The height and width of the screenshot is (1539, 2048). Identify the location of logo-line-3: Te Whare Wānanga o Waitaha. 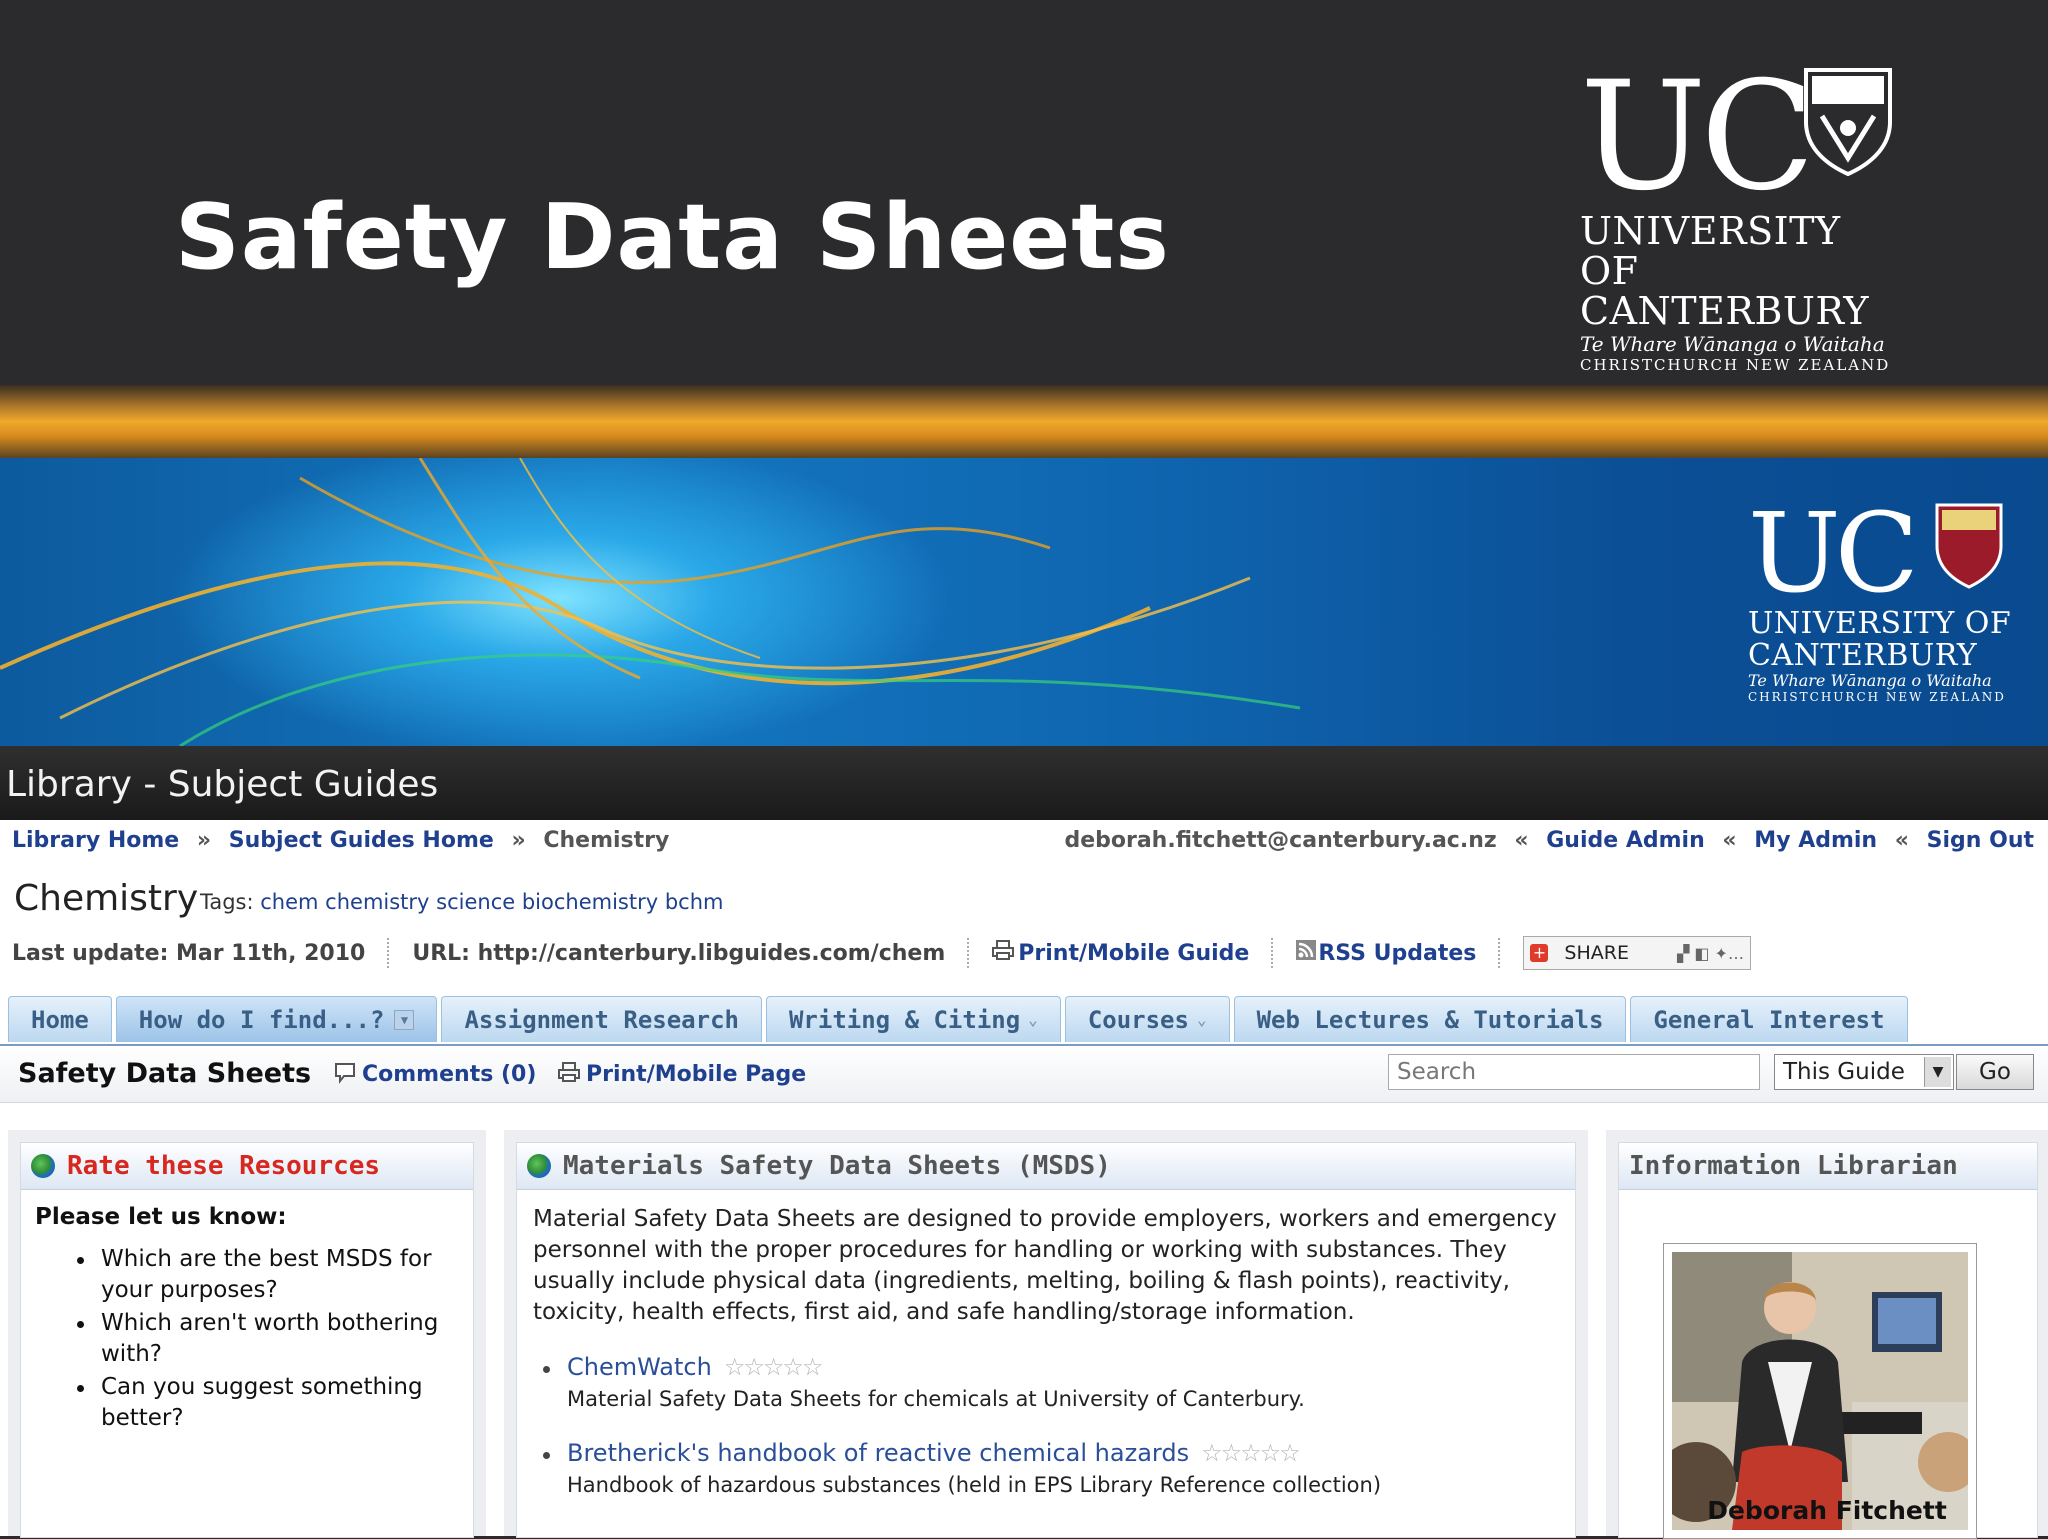
(1732, 343).